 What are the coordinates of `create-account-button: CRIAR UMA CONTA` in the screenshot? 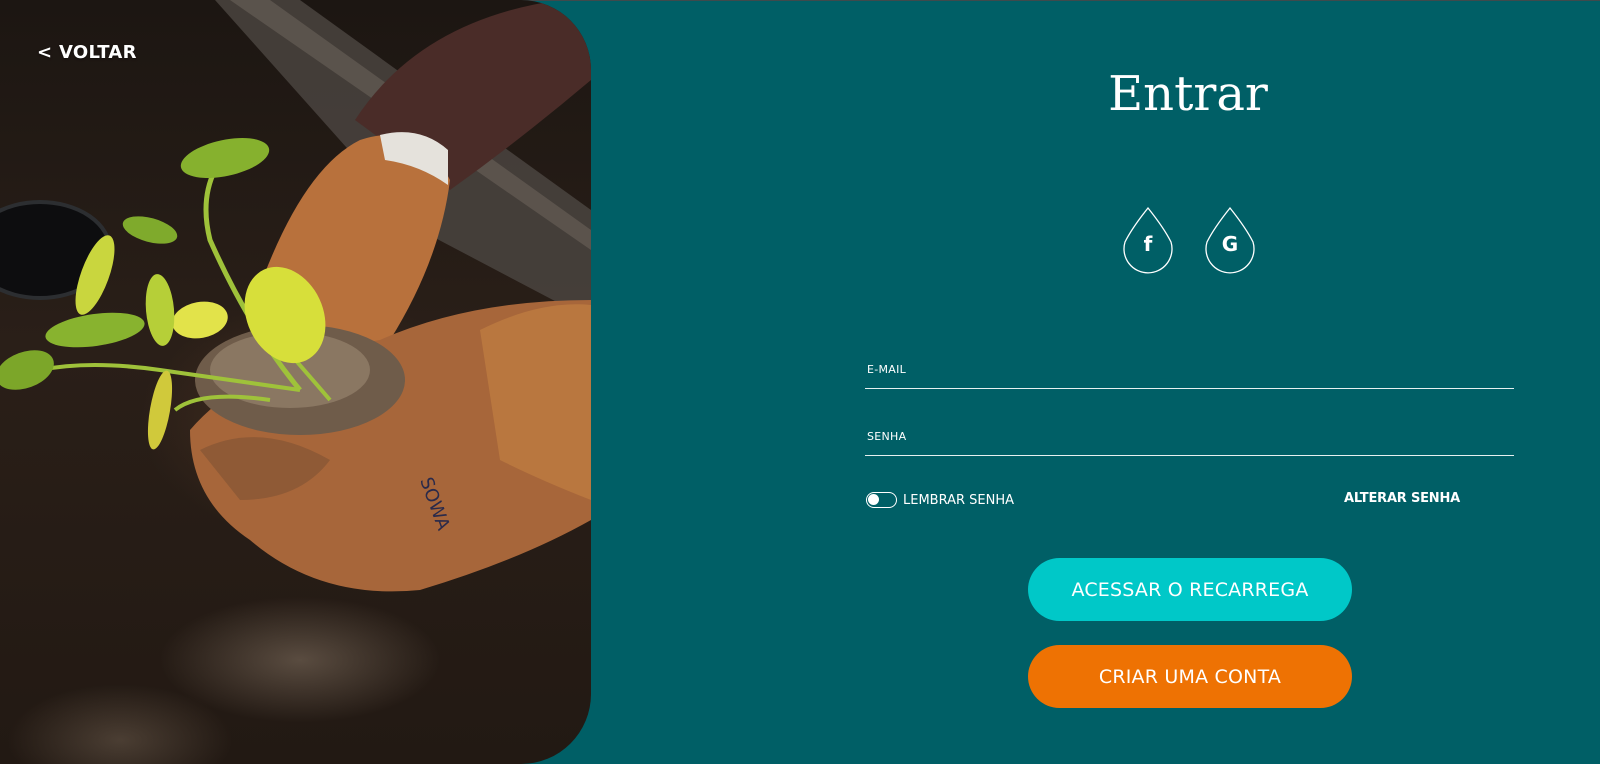 It's located at (1190, 676).